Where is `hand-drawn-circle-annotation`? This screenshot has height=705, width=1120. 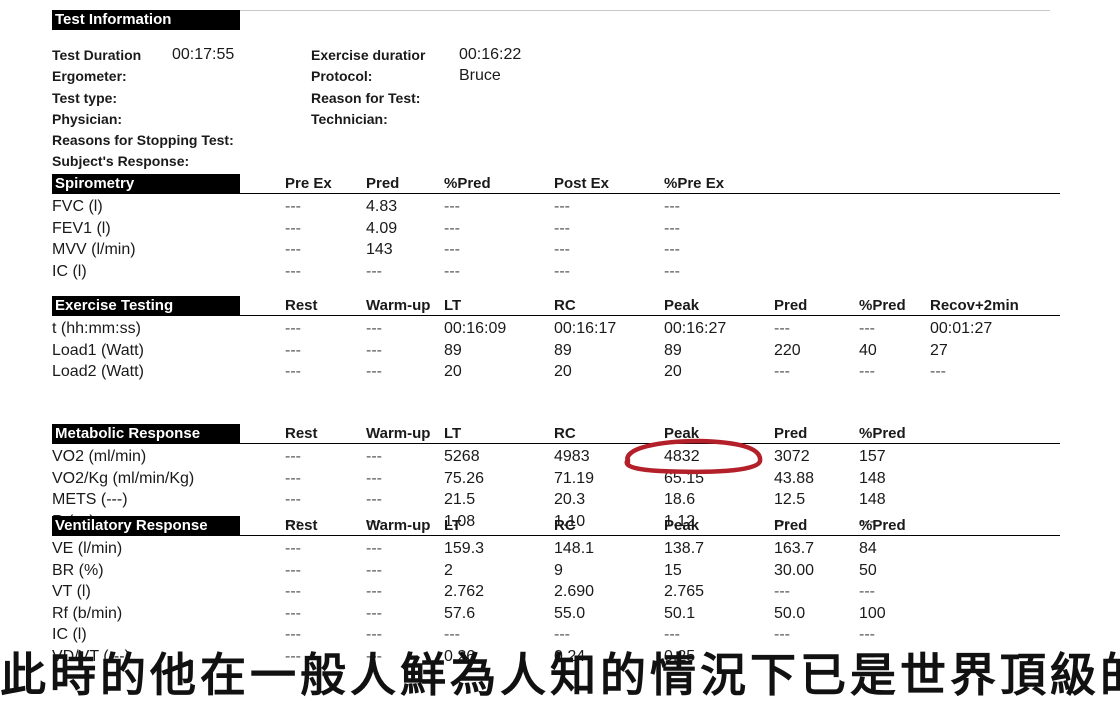
hand-drawn-circle-annotation is located at coordinates (693, 456).